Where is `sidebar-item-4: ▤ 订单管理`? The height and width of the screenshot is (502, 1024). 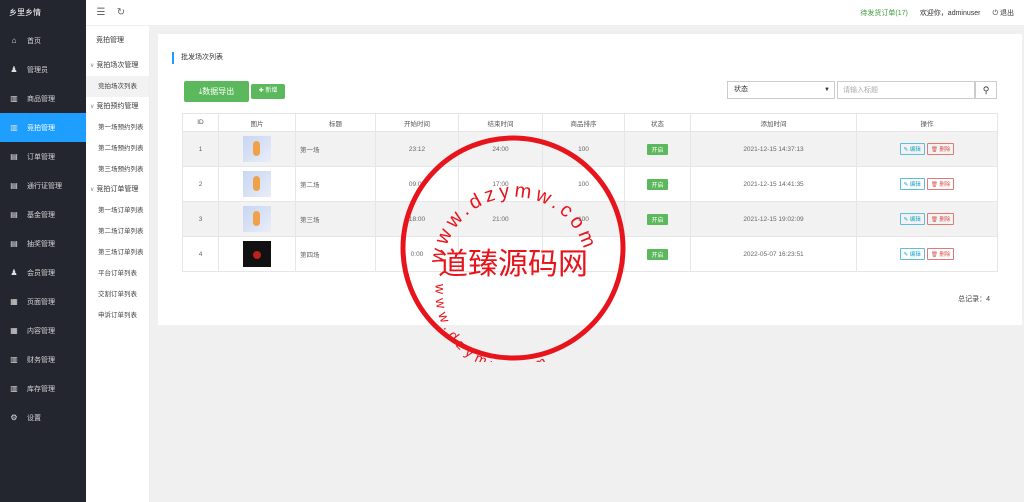
sidebar-item-4: ▤ 订单管理 is located at coordinates (43, 156).